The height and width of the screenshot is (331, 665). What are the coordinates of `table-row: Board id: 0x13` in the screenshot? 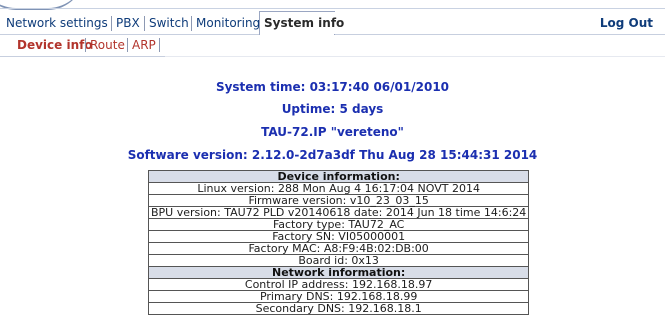 It's located at (338, 260).